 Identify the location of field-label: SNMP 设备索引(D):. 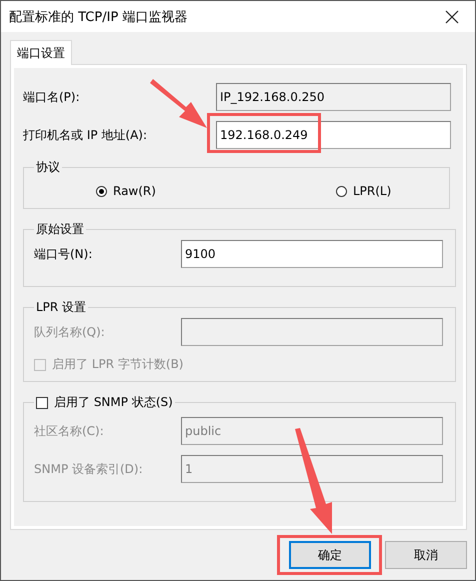
(89, 469).